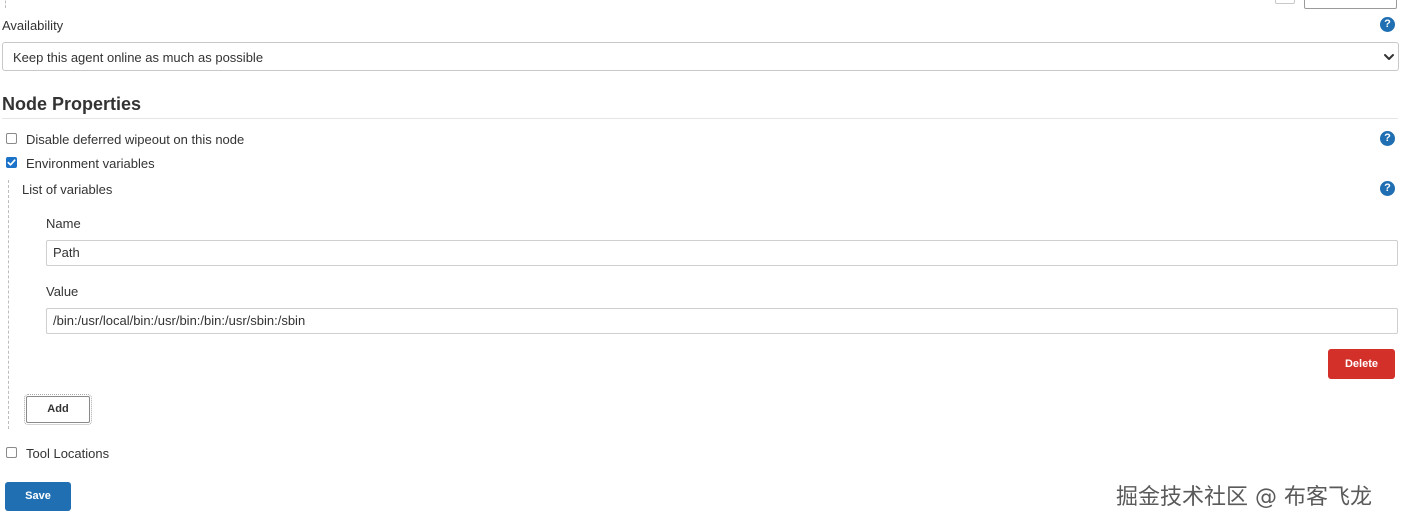 Image resolution: width=1418 pixels, height=523 pixels. What do you see at coordinates (1350, 4) in the screenshot?
I see `partial-button` at bounding box center [1350, 4].